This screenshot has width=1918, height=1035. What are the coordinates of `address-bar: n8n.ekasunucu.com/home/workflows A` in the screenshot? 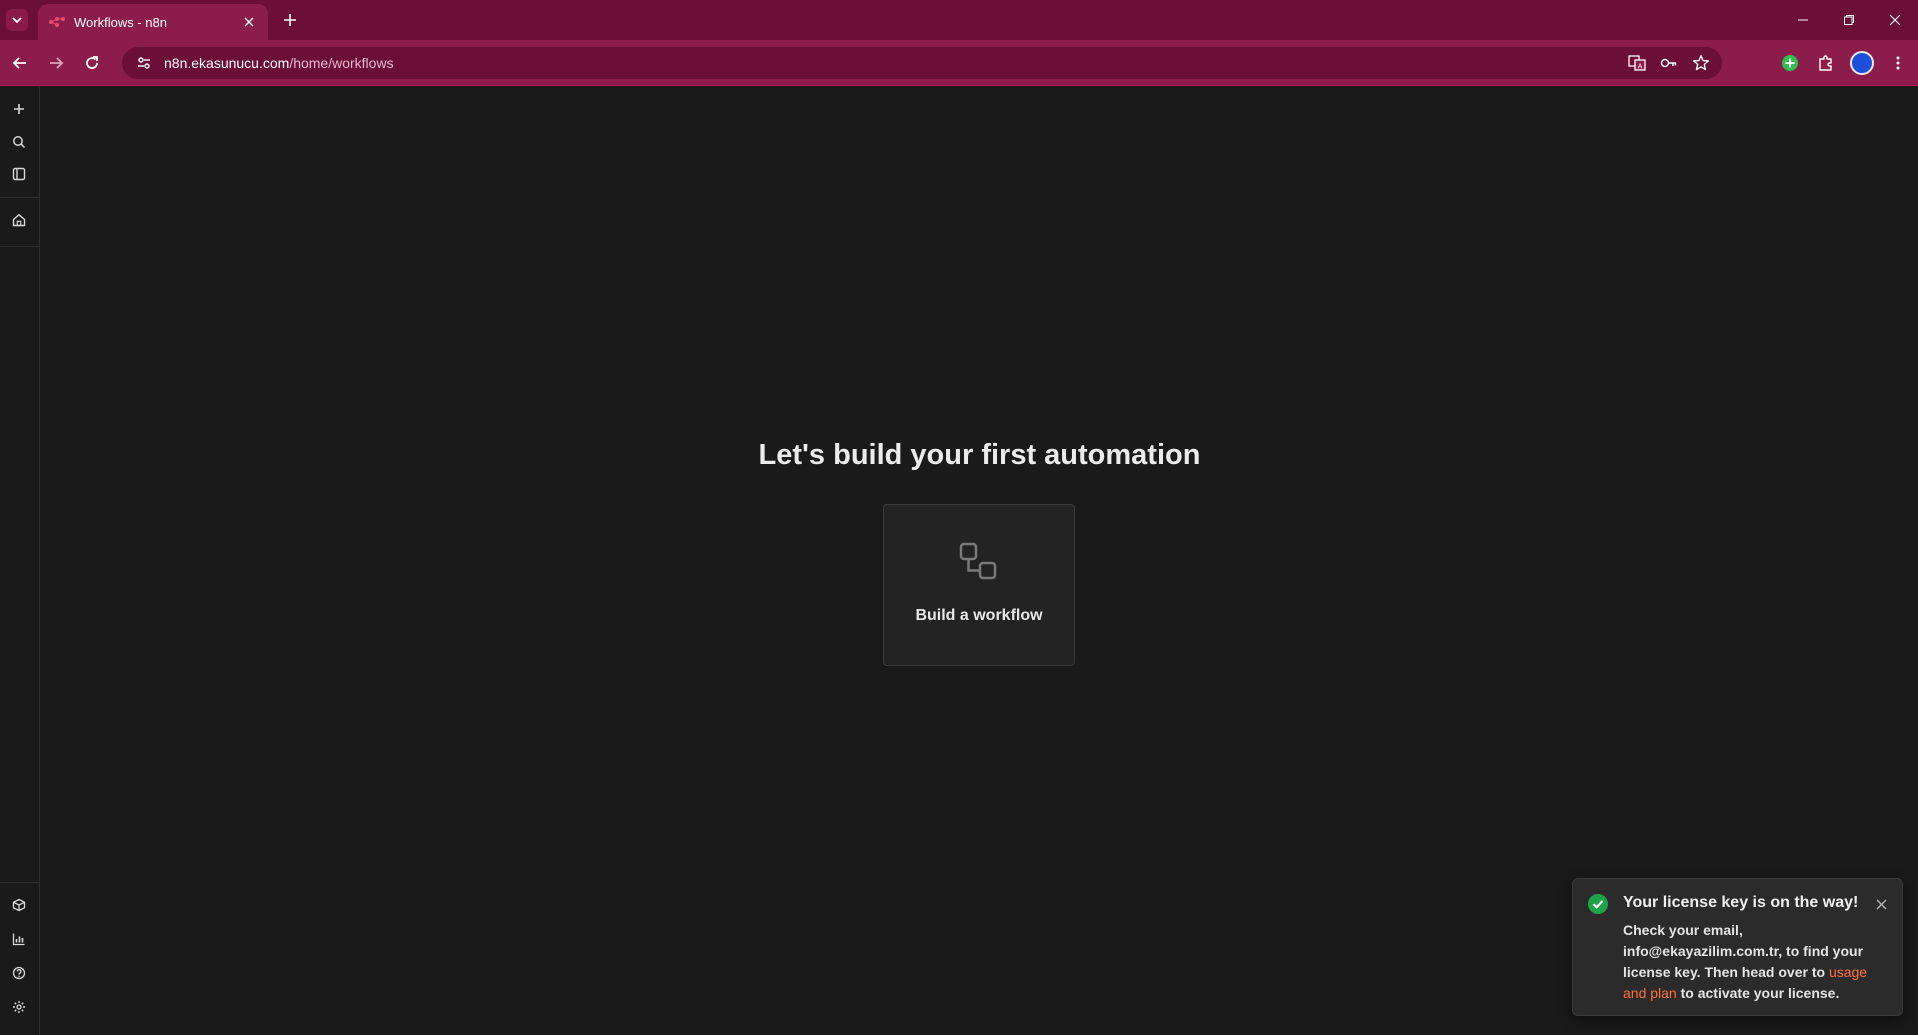 It's located at (922, 63).